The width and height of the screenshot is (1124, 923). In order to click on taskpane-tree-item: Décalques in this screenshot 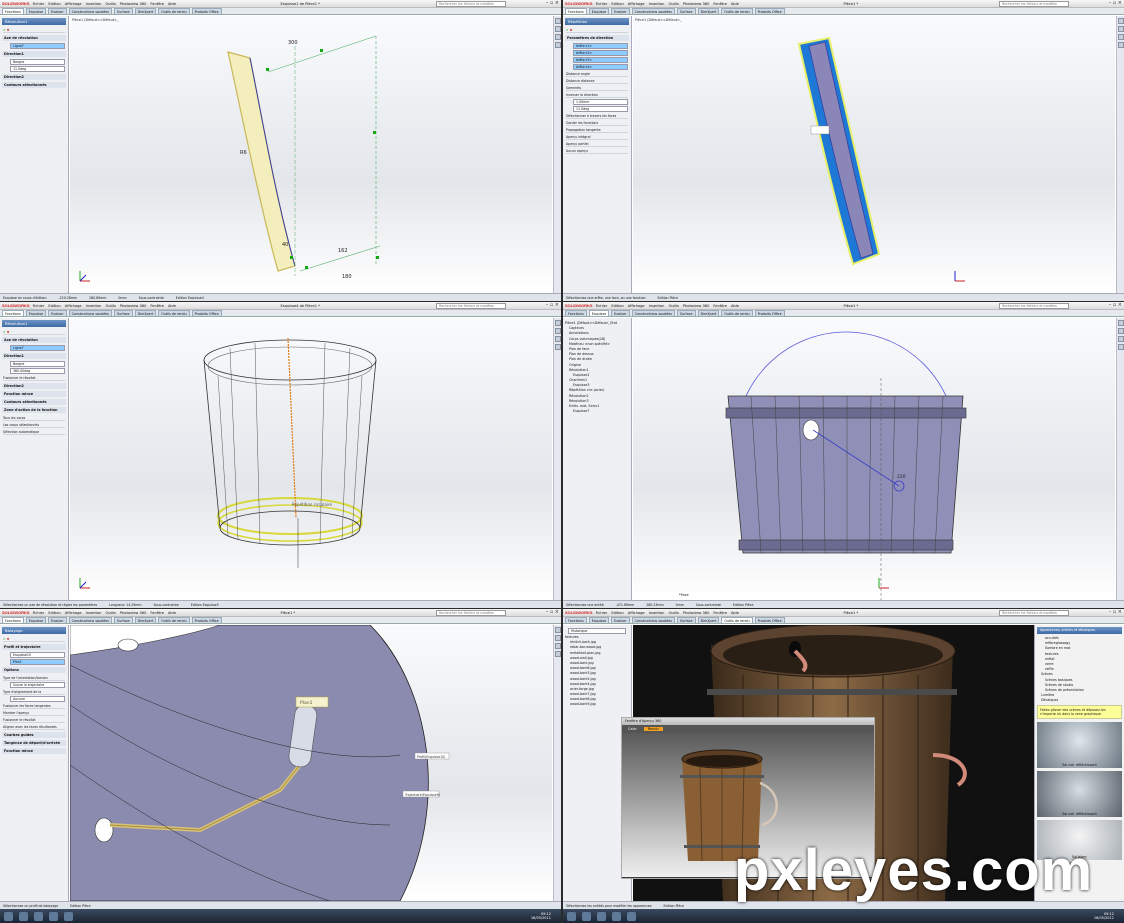, I will do `click(1079, 700)`.